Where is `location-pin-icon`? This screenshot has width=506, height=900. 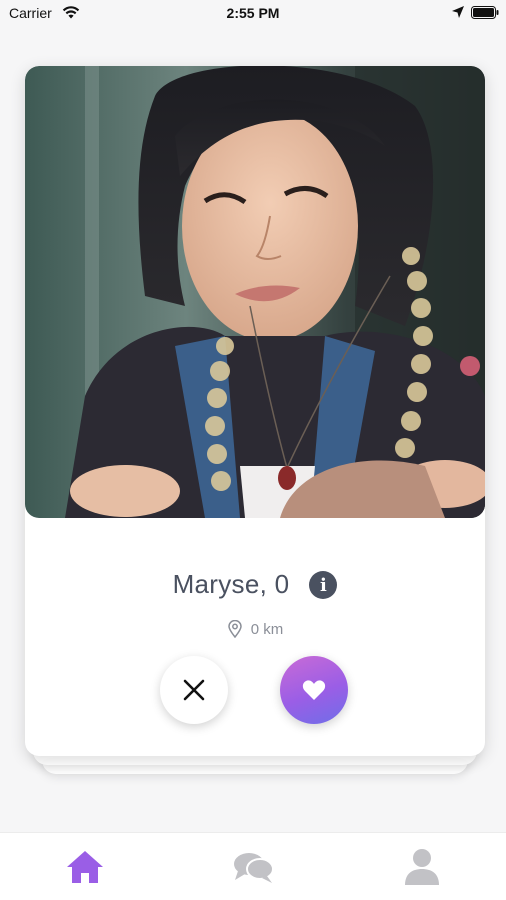
location-pin-icon is located at coordinates (234, 629).